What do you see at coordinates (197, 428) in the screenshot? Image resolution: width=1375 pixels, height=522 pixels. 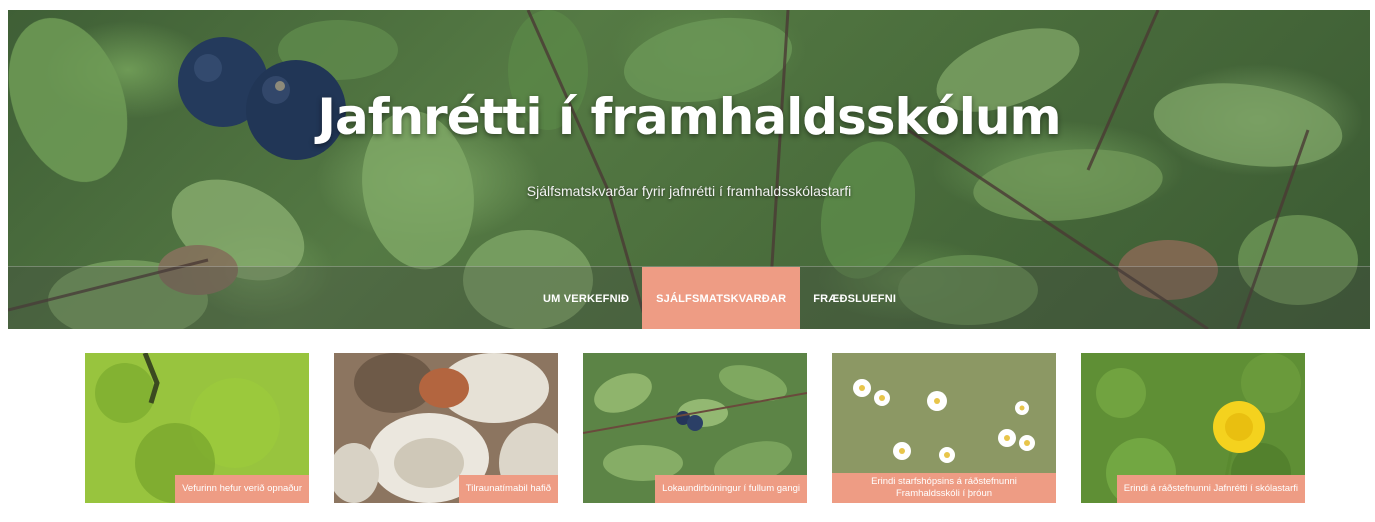 I see `news-card: Vefurinn hefur verið opnaður` at bounding box center [197, 428].